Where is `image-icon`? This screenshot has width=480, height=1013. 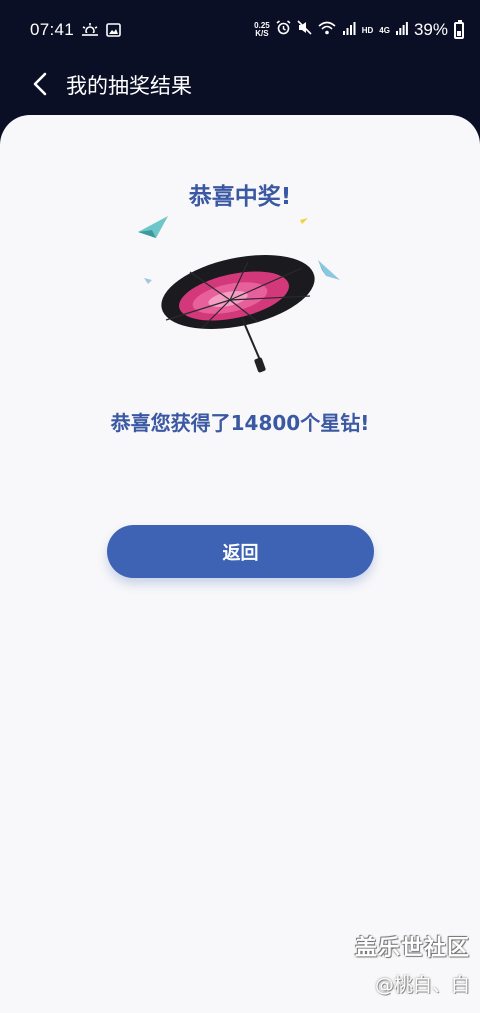
image-icon is located at coordinates (113, 31).